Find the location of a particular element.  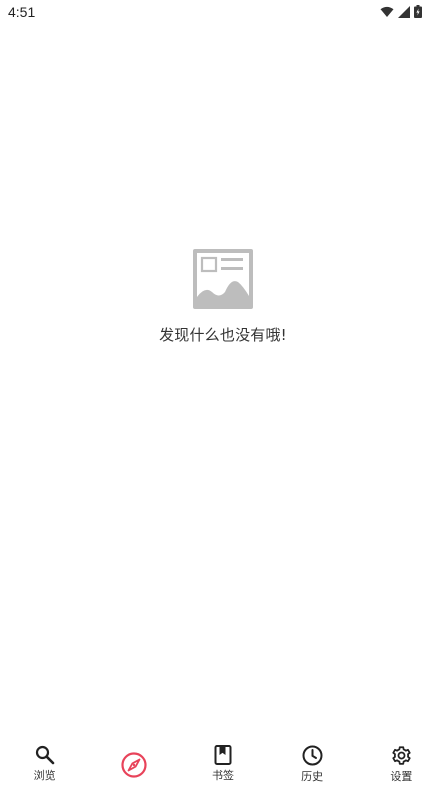

status-icons is located at coordinates (401, 11).